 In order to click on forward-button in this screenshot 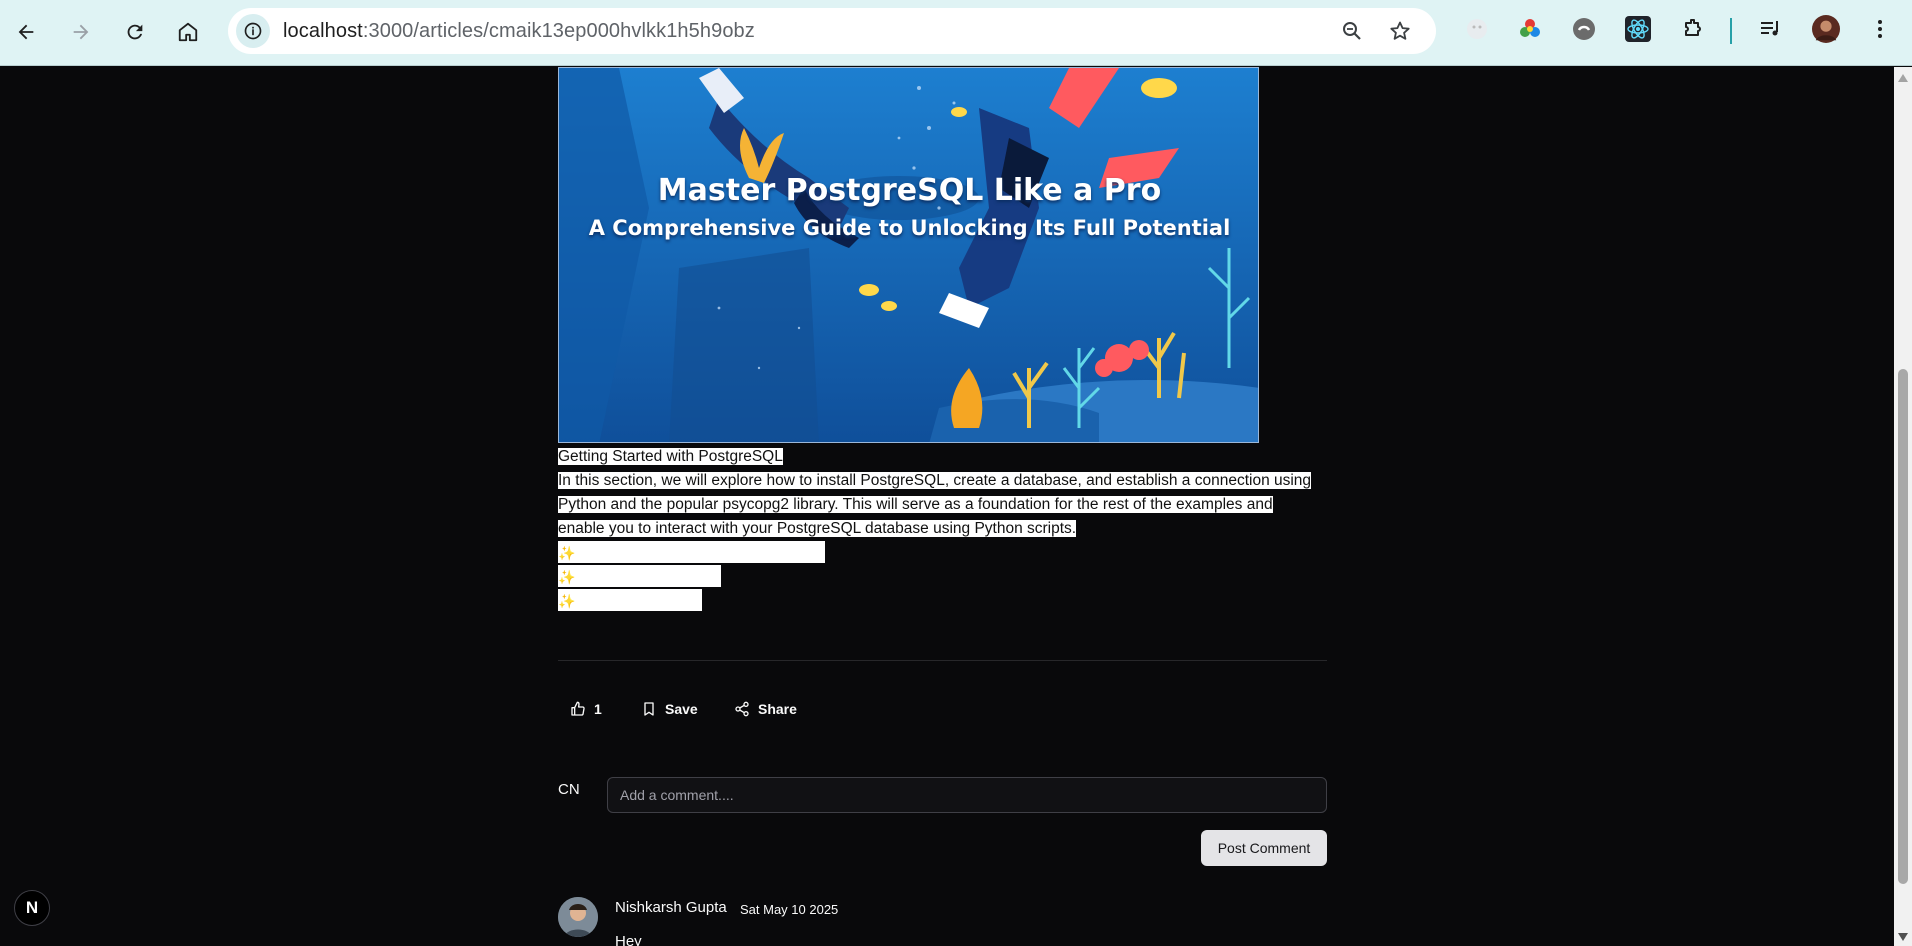, I will do `click(81, 32)`.